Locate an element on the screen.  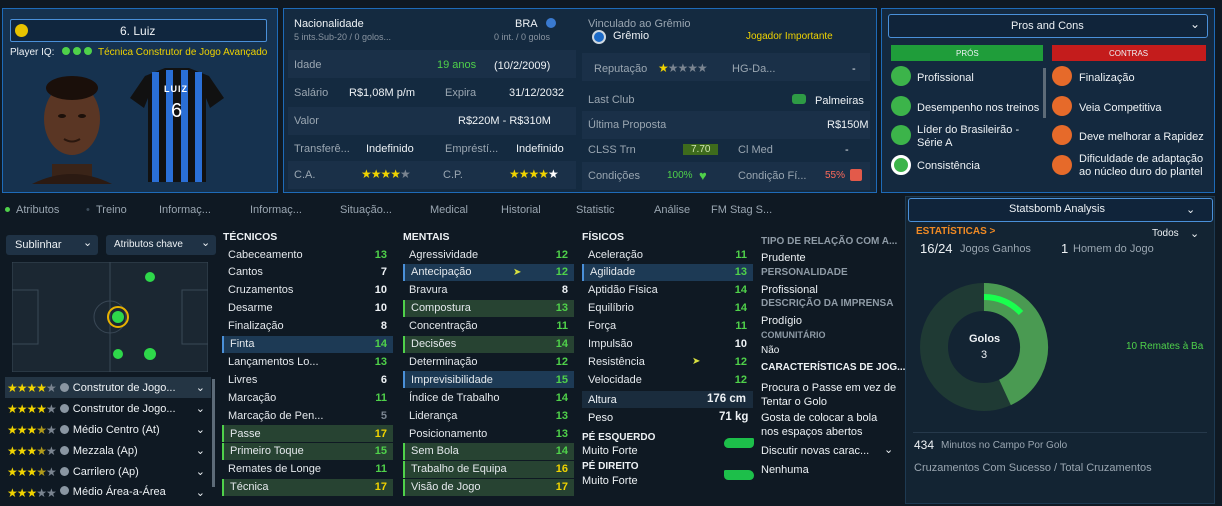
attribute-value: 6 is located at coordinates (383, 379).